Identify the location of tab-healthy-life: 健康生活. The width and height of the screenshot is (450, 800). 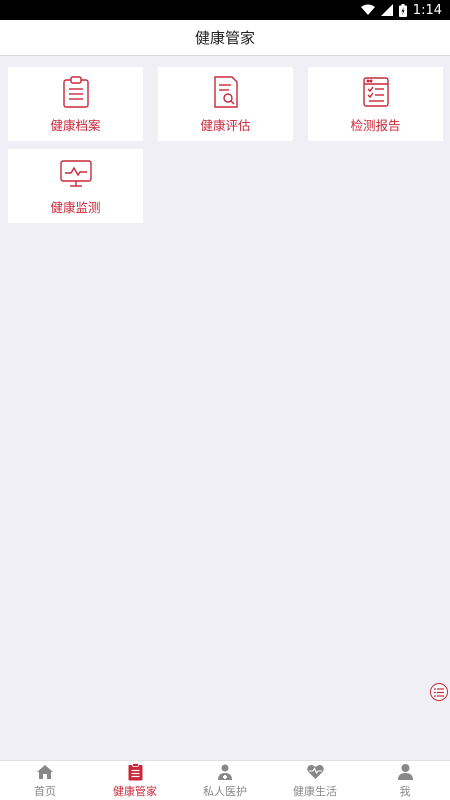
(315, 780).